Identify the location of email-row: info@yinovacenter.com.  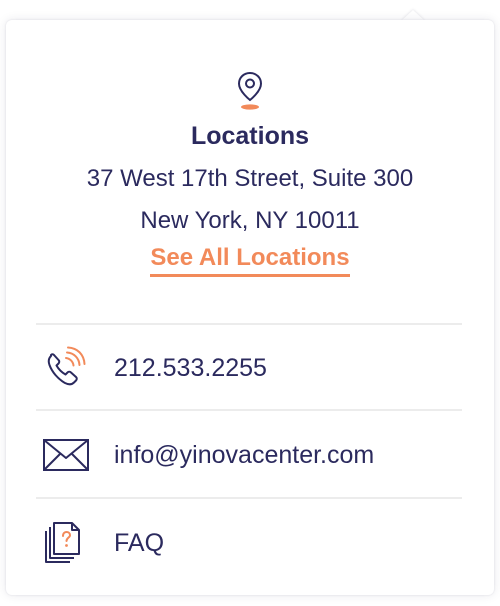
(249, 455).